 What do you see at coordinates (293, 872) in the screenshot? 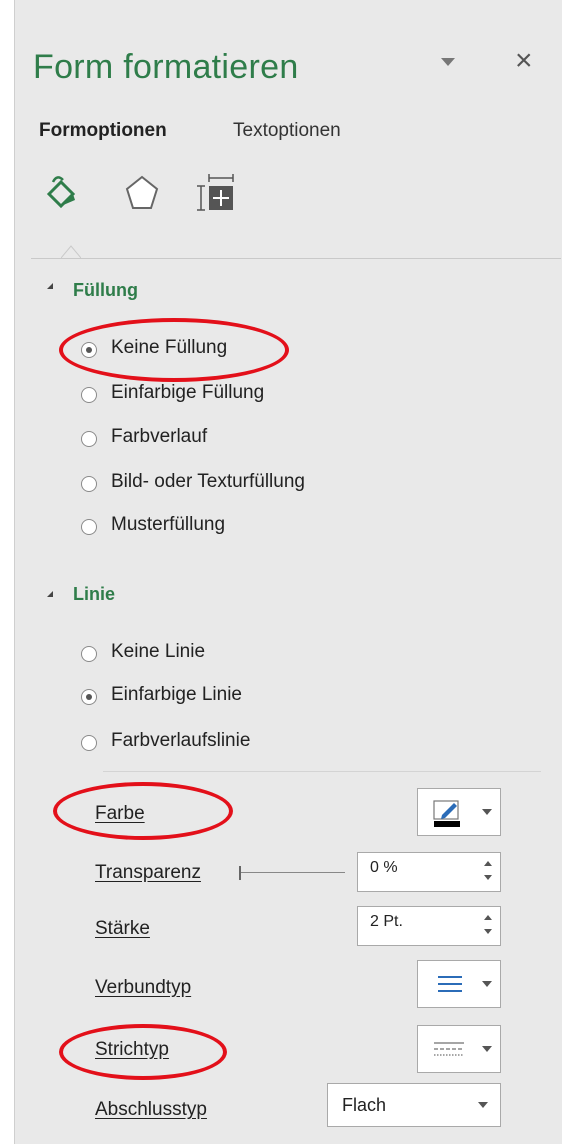
I see `transparency-slider-track` at bounding box center [293, 872].